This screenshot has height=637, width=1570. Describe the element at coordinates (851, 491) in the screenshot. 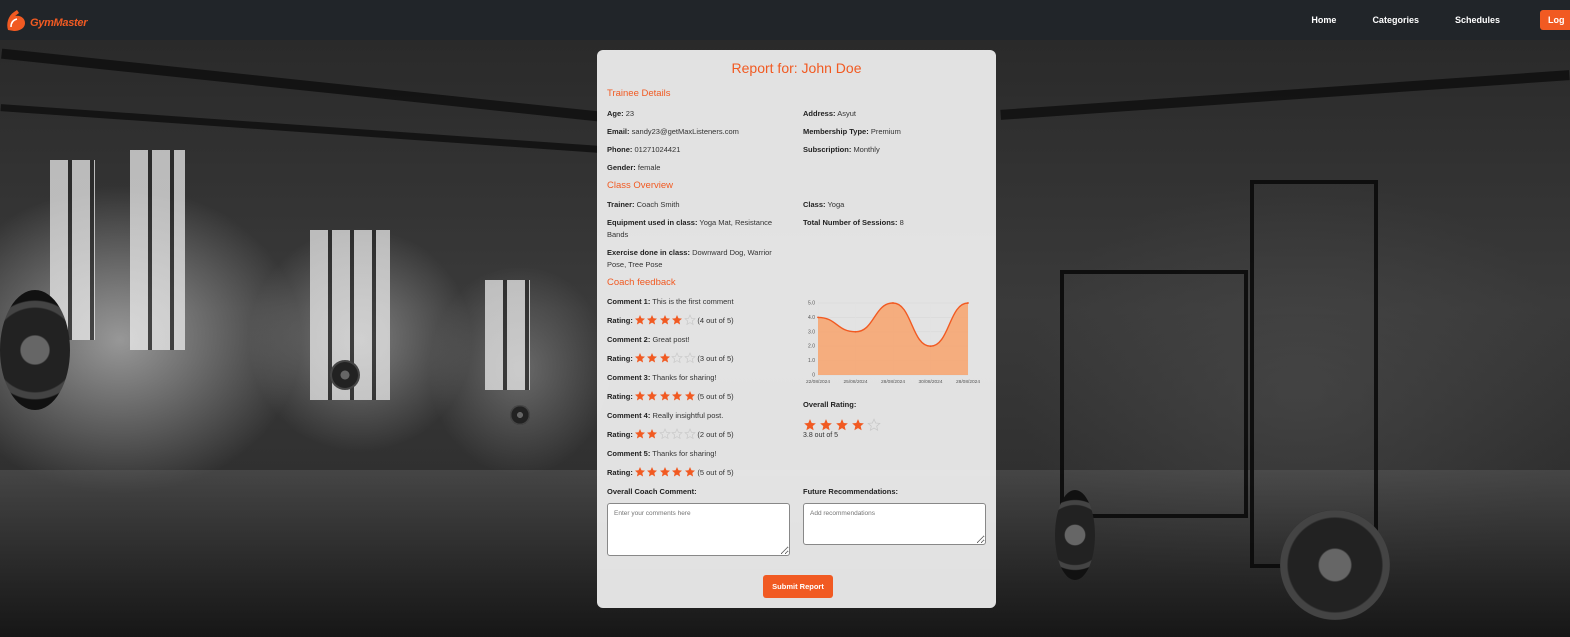

I see `future-recommendations-label: Future Recommendations:` at that location.